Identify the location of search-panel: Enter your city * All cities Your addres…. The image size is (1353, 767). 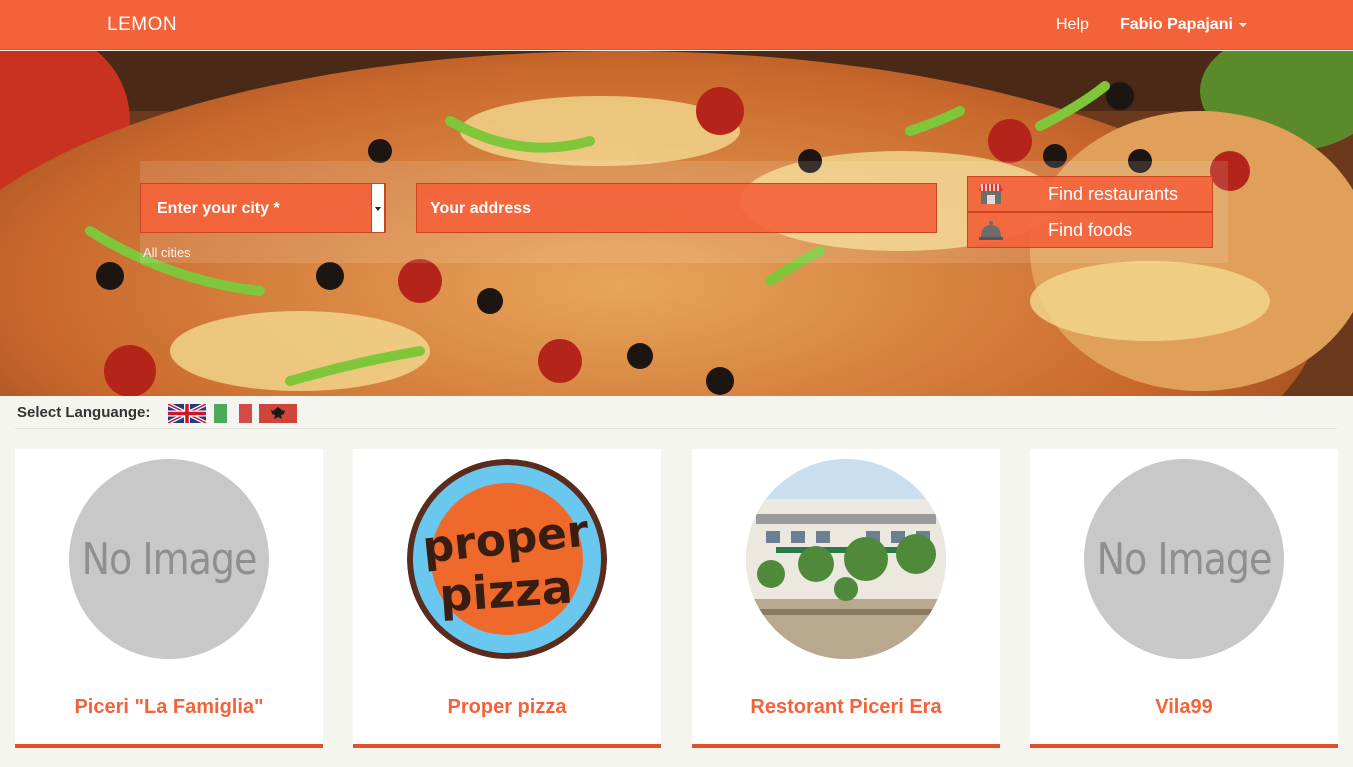
(684, 212).